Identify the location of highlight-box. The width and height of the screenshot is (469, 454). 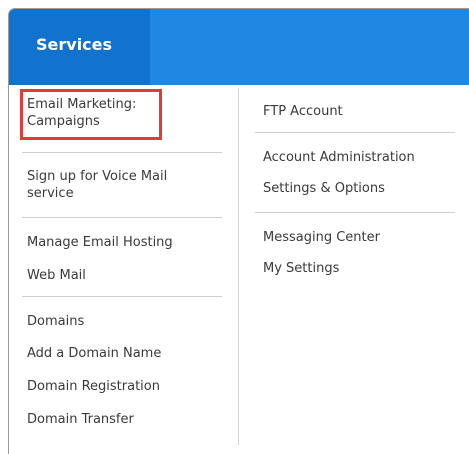
(91, 114).